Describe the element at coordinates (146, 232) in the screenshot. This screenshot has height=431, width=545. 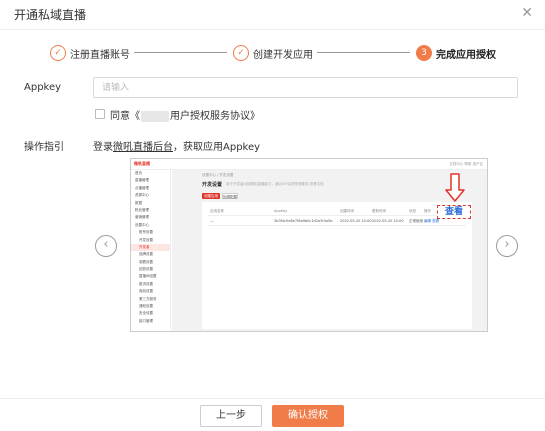
I see `mini-sidebar-item: 账号设置` at that location.